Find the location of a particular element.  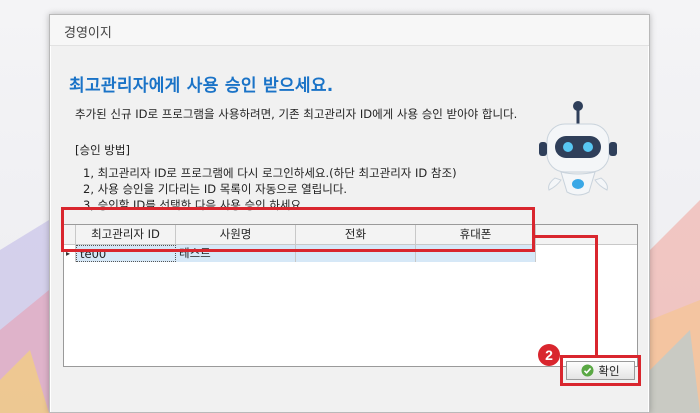

robot-icon is located at coordinates (578, 148).